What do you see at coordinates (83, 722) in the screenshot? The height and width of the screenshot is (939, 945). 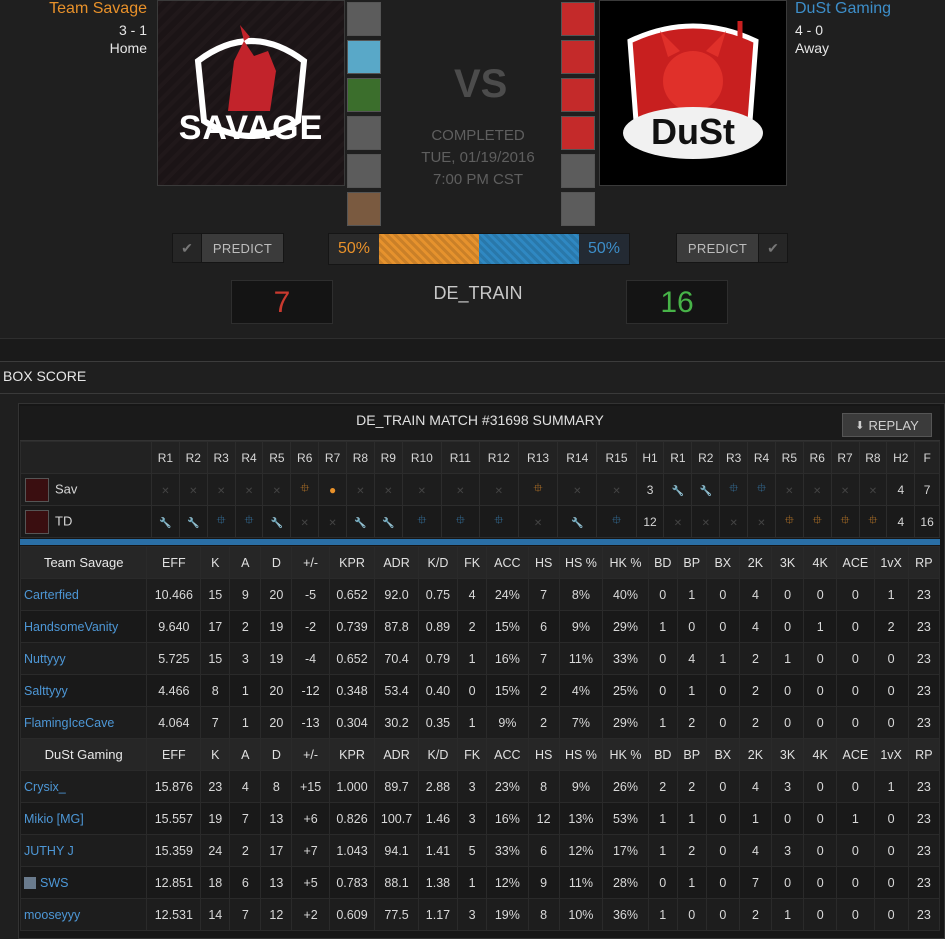 I see `player-name-link: FlamingIceCave` at bounding box center [83, 722].